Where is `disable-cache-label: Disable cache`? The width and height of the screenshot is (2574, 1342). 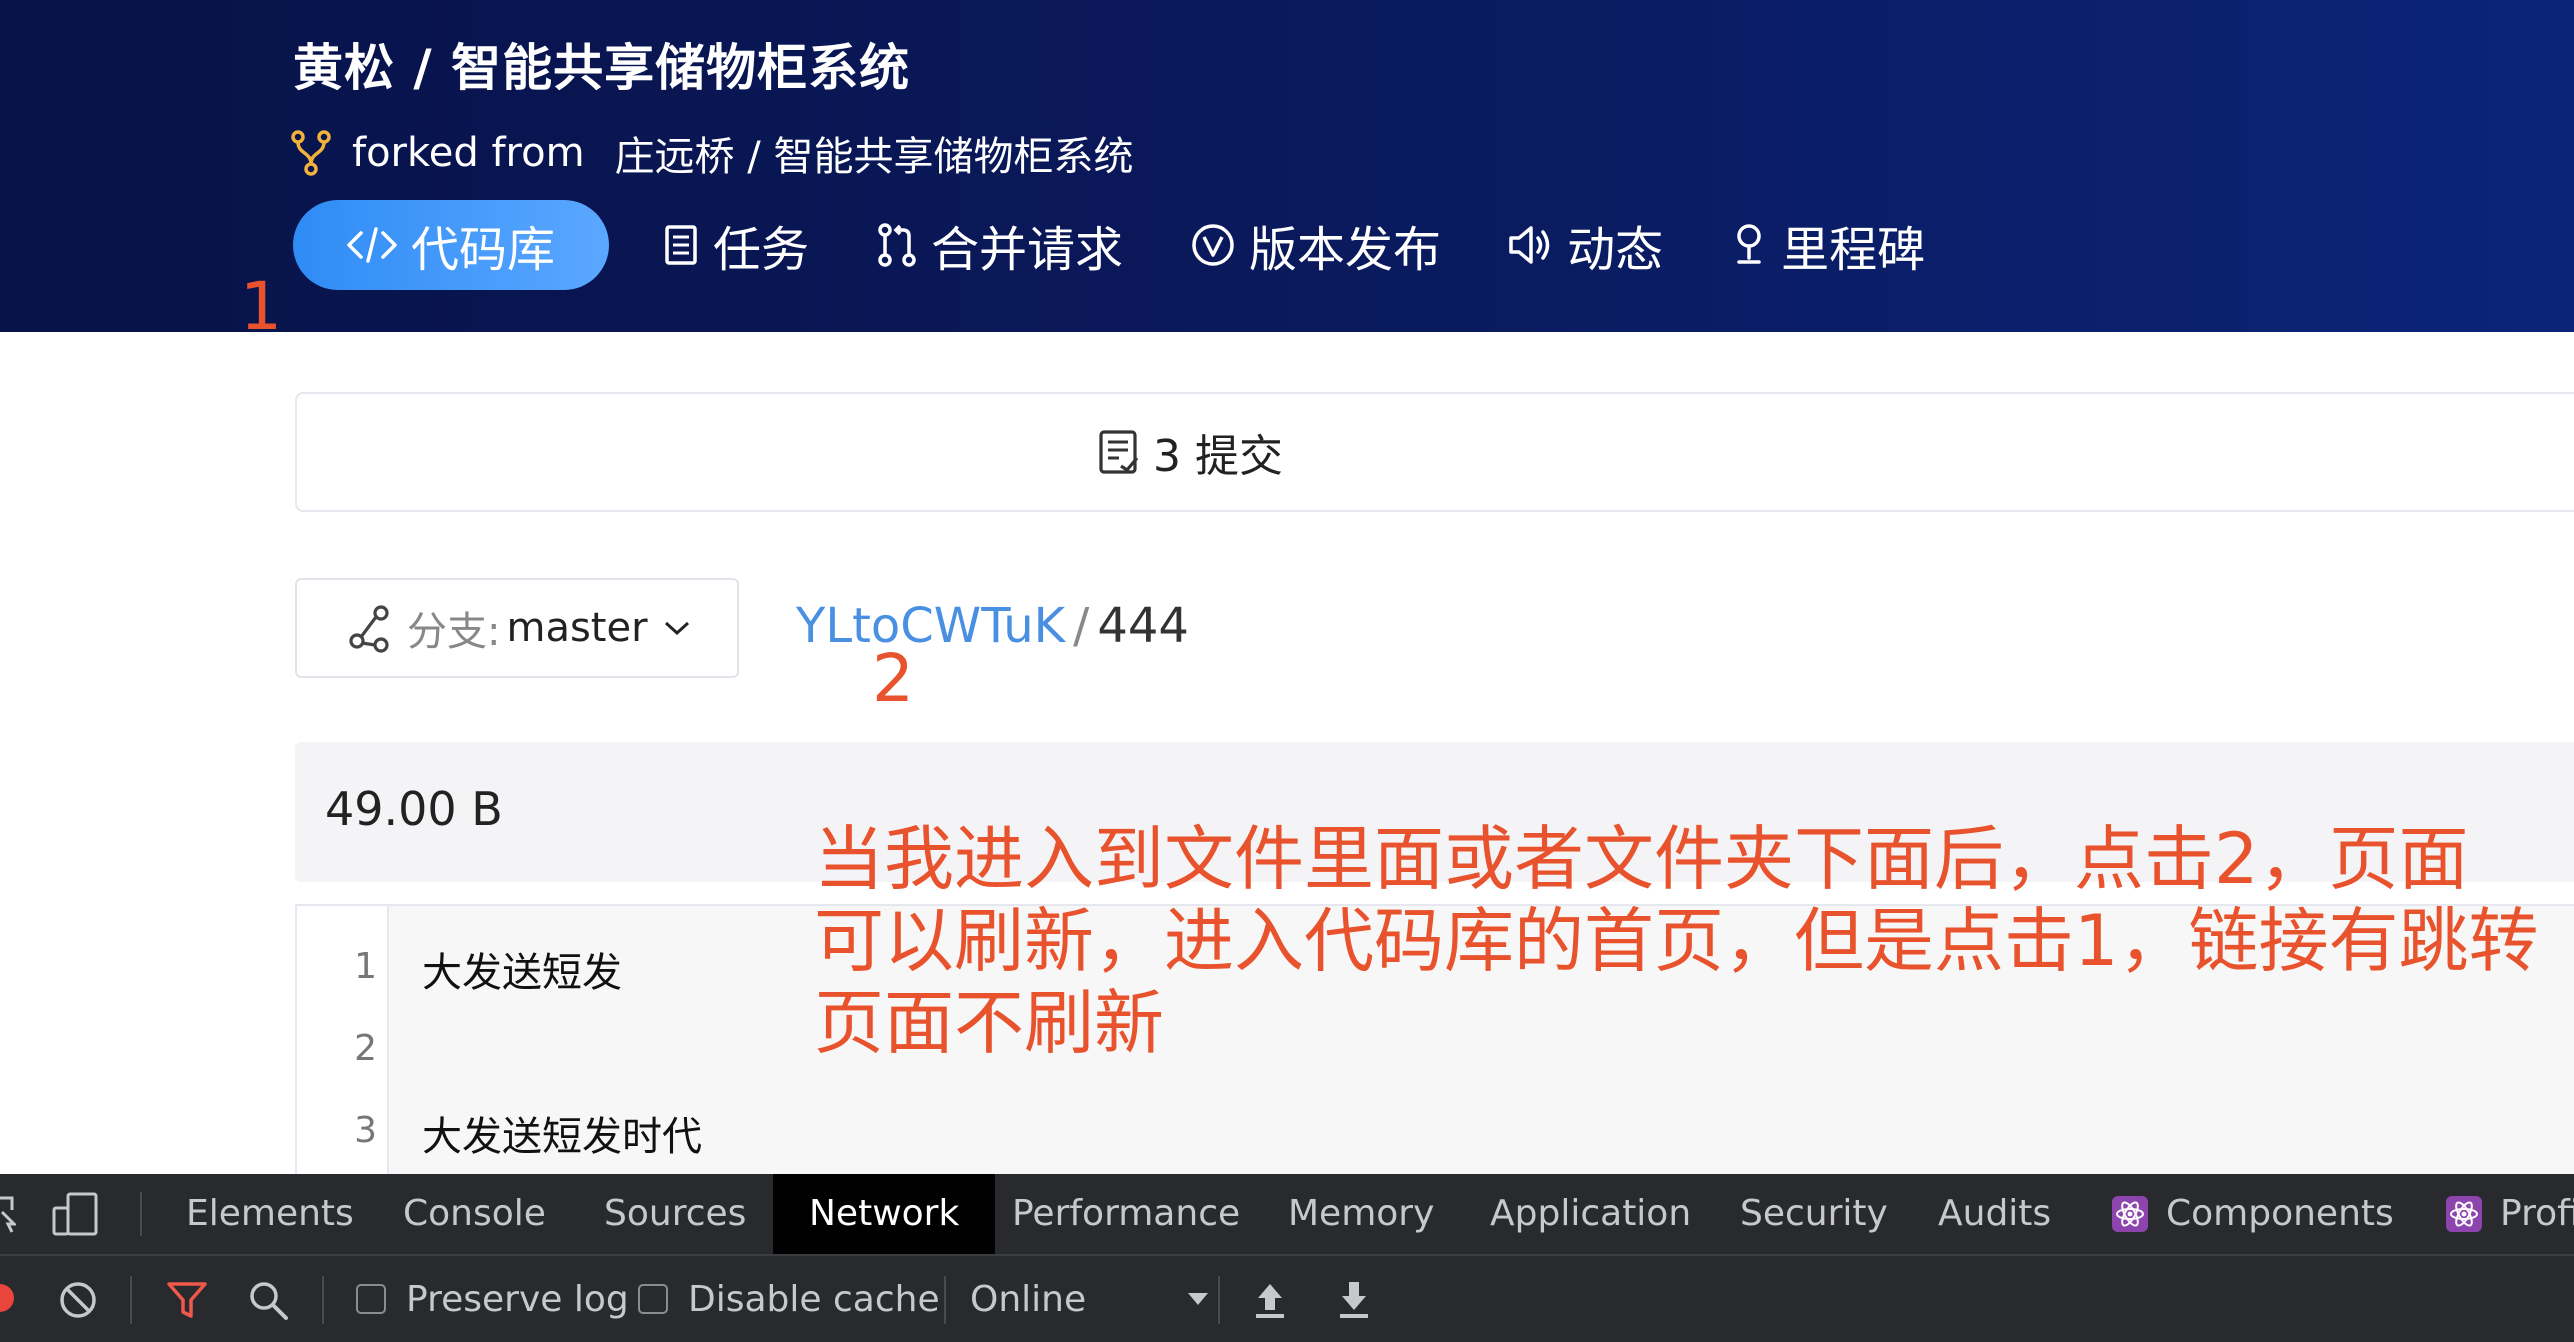
disable-cache-label: Disable cache is located at coordinates (814, 1299).